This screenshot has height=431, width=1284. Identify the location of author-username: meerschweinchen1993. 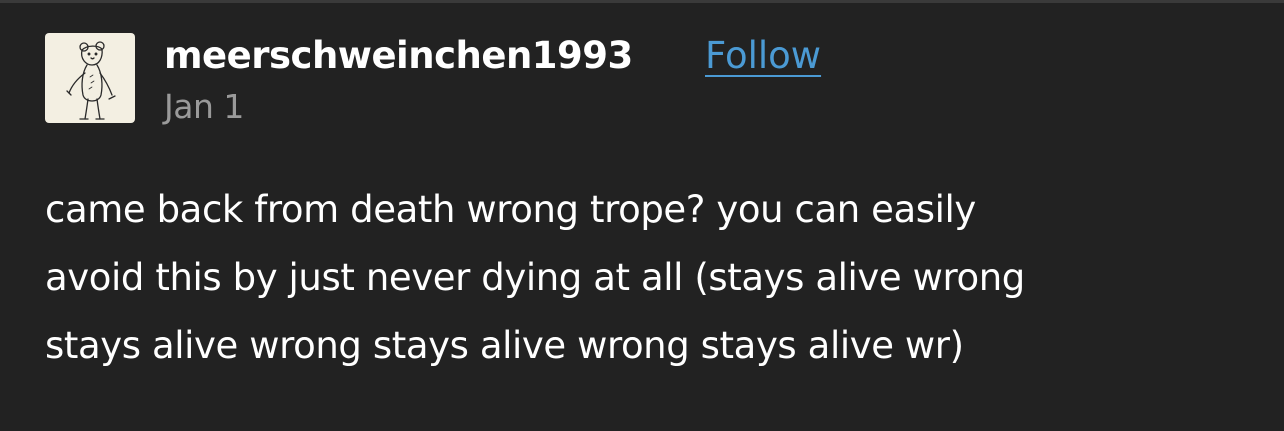
(398, 56).